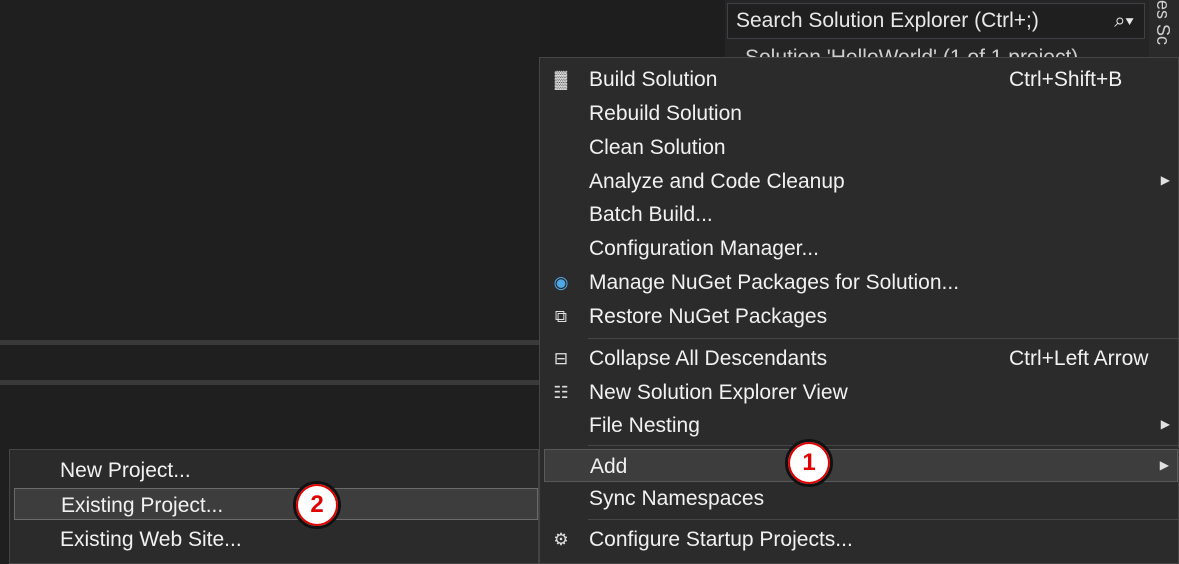  Describe the element at coordinates (644, 425) in the screenshot. I see `menu-item-label: File Nesting` at that location.